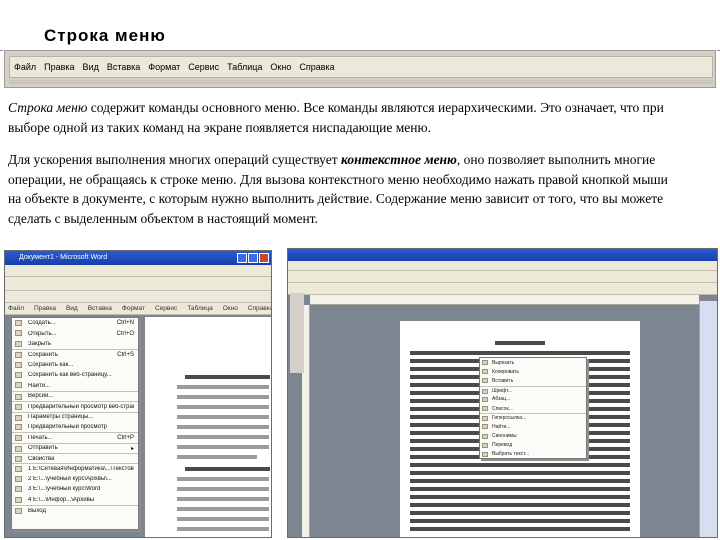 The width and height of the screenshot is (720, 540). What do you see at coordinates (533, 371) in the screenshot?
I see `context-menu-item: Копировать` at bounding box center [533, 371].